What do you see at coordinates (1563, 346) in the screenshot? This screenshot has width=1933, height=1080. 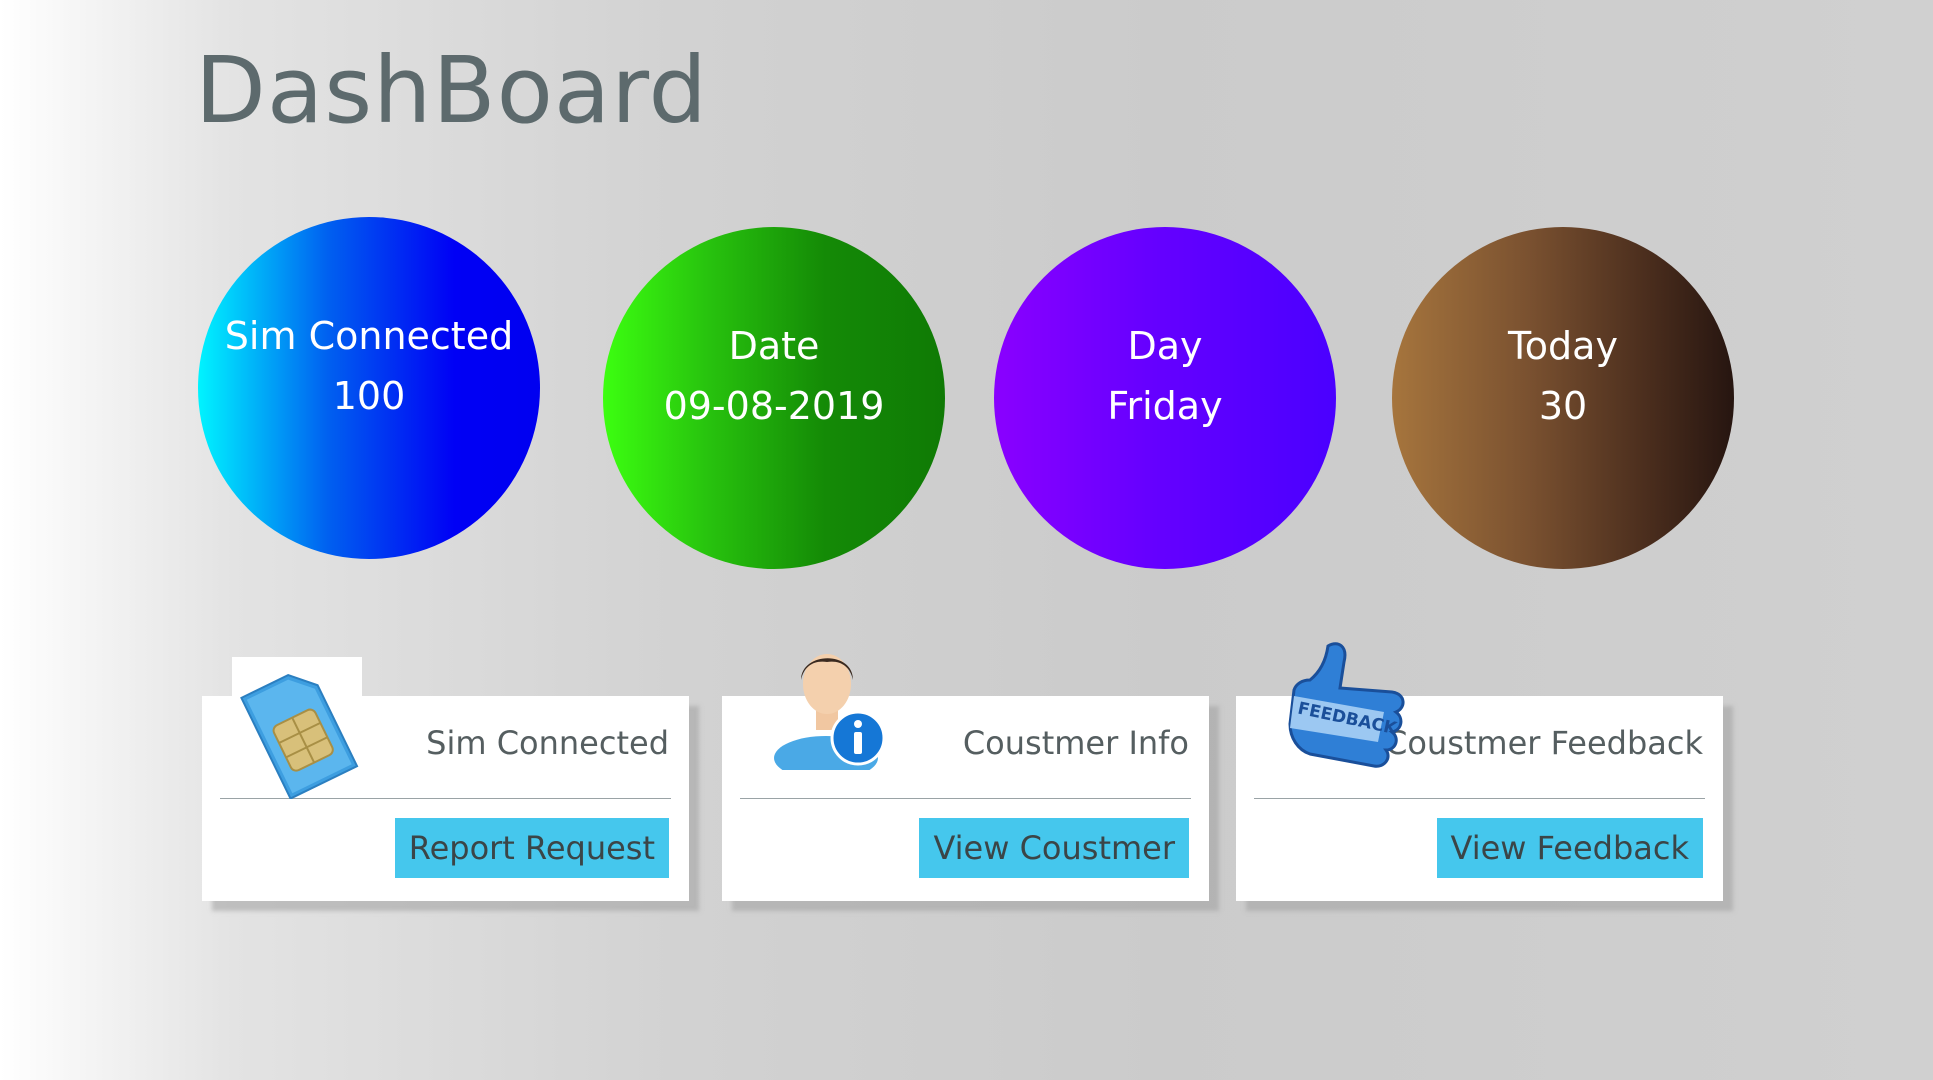 I see `stat-label: Today` at bounding box center [1563, 346].